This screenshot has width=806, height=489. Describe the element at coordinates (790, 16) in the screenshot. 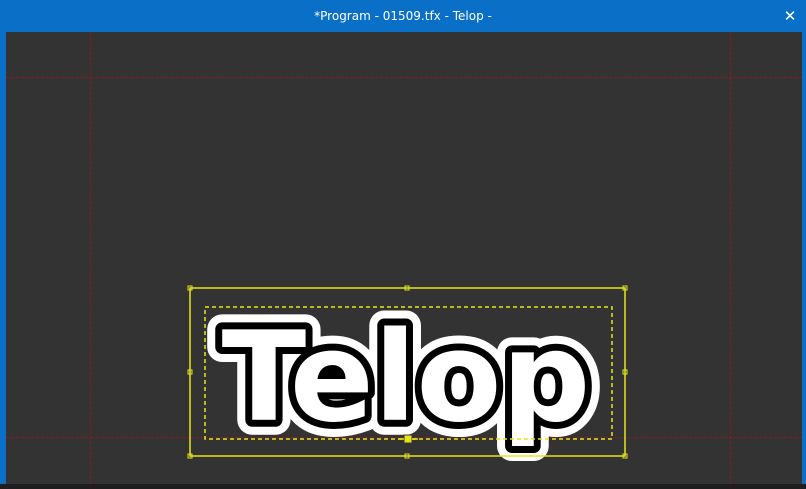

I see `close-button: ✕` at that location.